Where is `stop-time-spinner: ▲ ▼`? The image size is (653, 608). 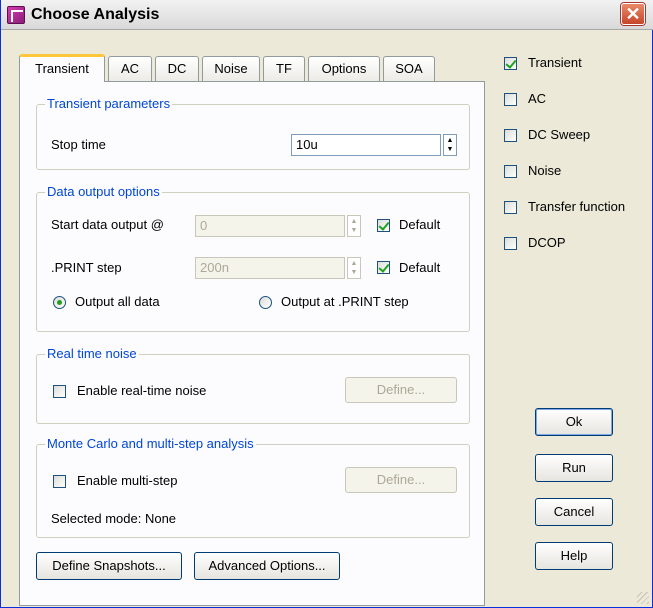
stop-time-spinner: ▲ ▼ is located at coordinates (450, 145).